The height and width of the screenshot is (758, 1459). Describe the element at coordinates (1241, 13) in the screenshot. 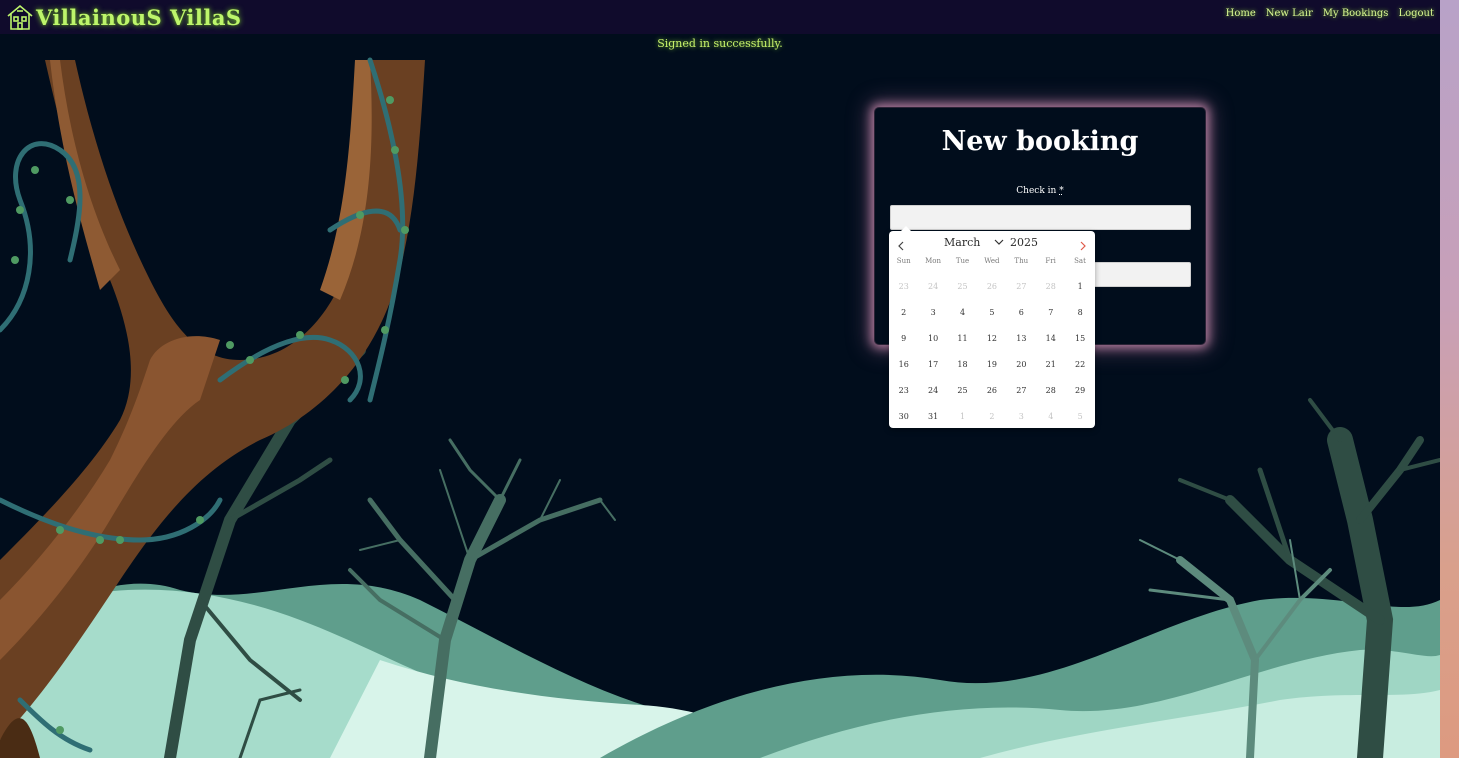

I see `nav-home-link: Home` at that location.